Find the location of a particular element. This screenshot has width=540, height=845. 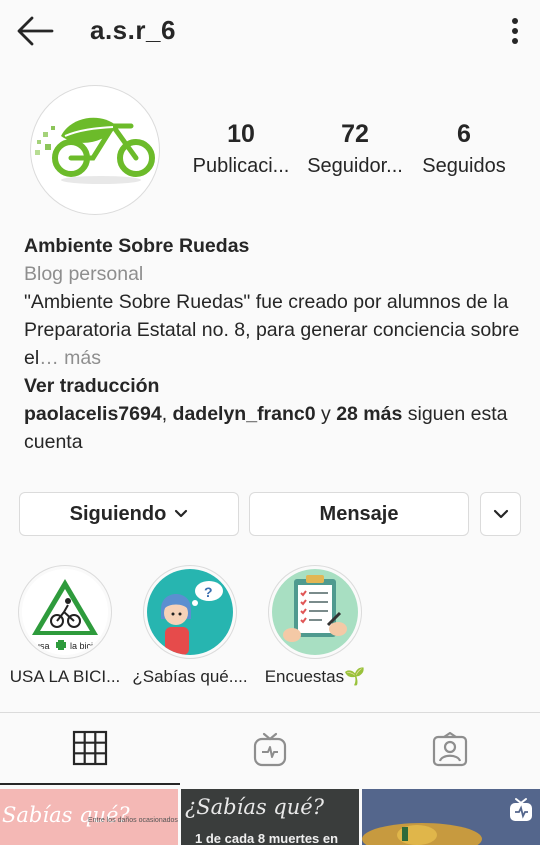

following-count: 6 is located at coordinates (464, 134).